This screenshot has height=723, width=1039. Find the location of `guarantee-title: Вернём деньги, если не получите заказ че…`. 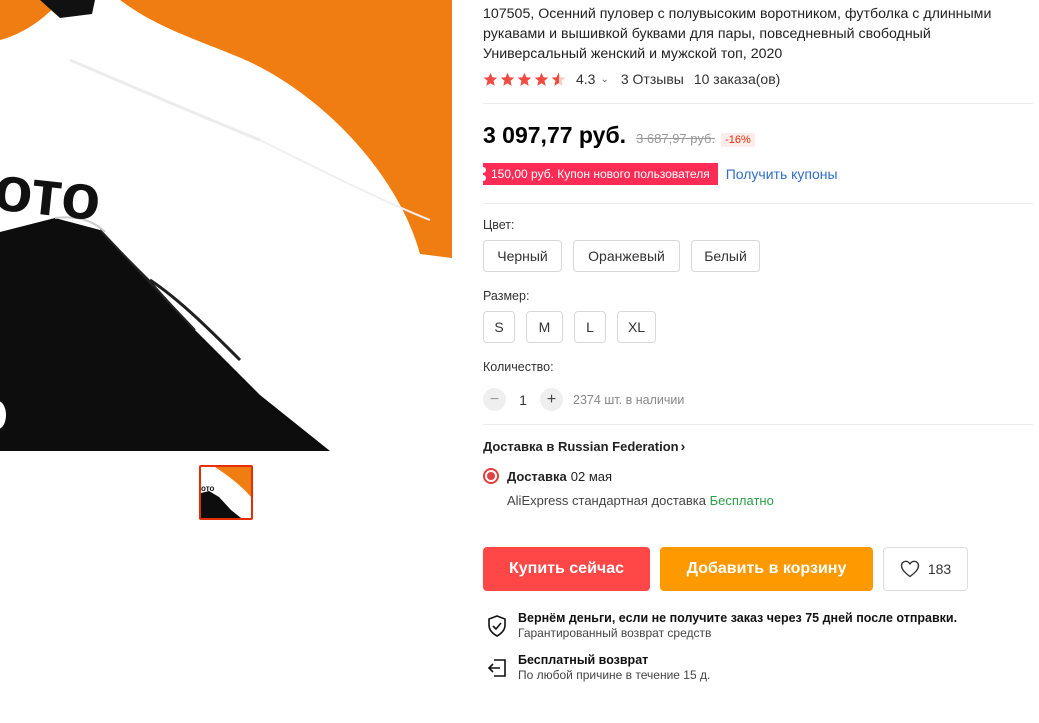

guarantee-title: Вернём деньги, если не получите заказ че… is located at coordinates (738, 618).